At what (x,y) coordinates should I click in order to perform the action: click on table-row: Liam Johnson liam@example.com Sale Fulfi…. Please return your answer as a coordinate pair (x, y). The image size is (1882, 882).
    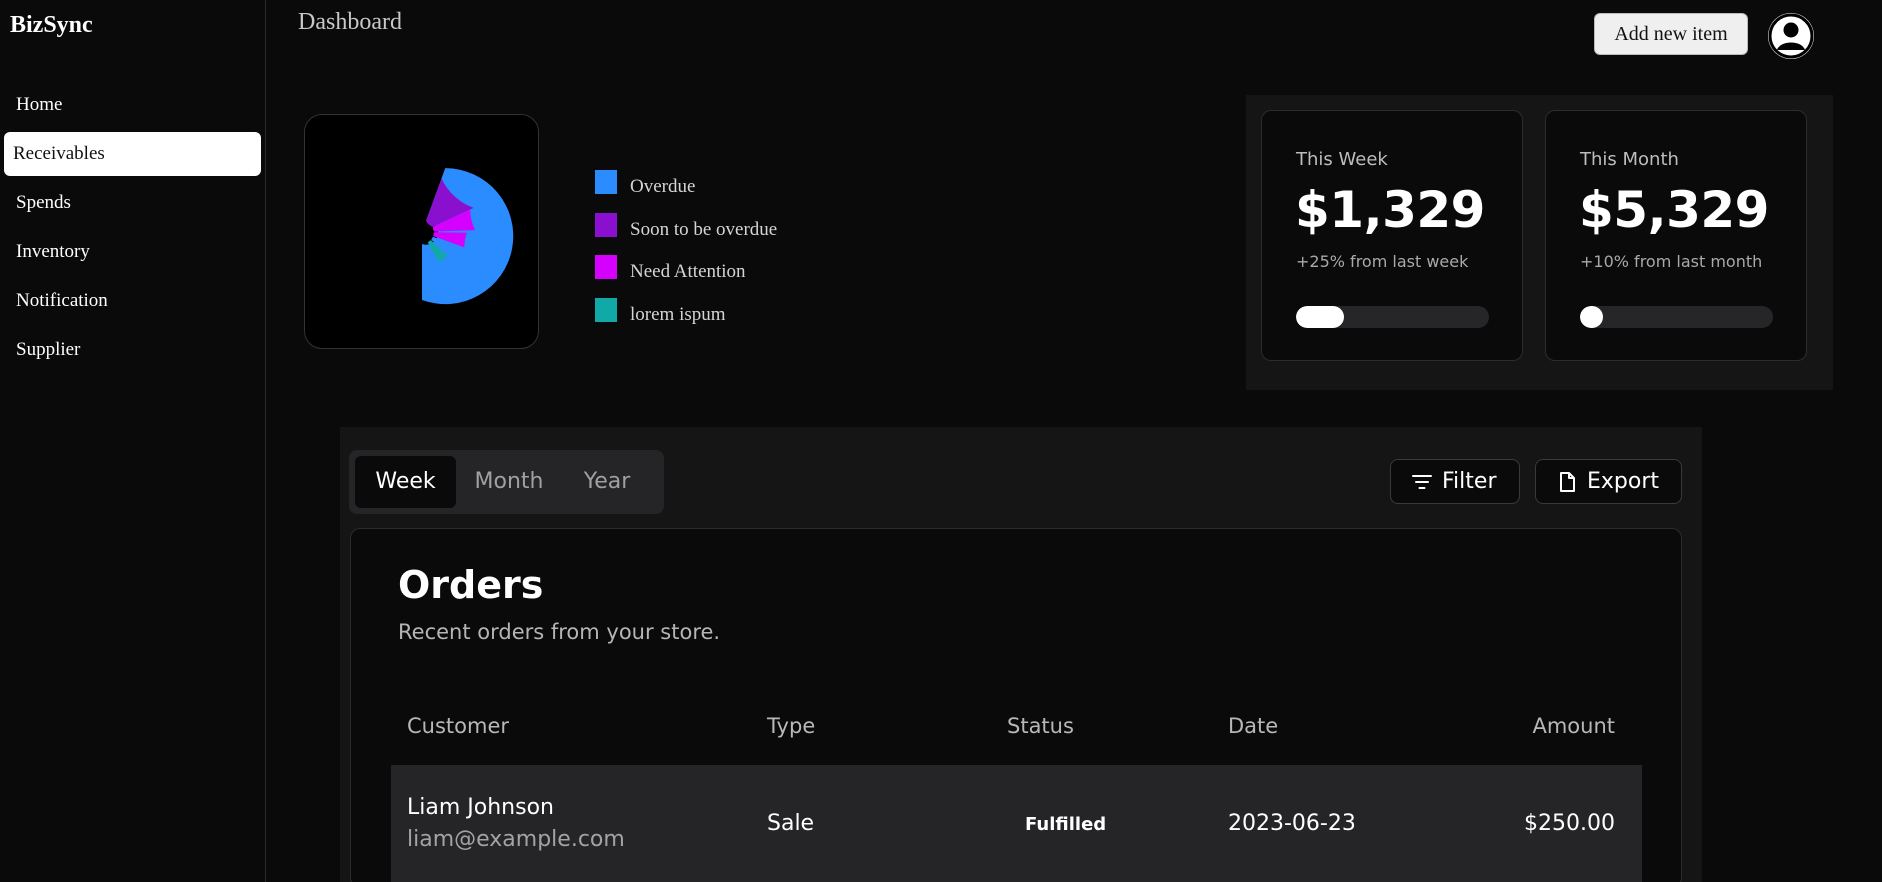
    Looking at the image, I should click on (1016, 823).